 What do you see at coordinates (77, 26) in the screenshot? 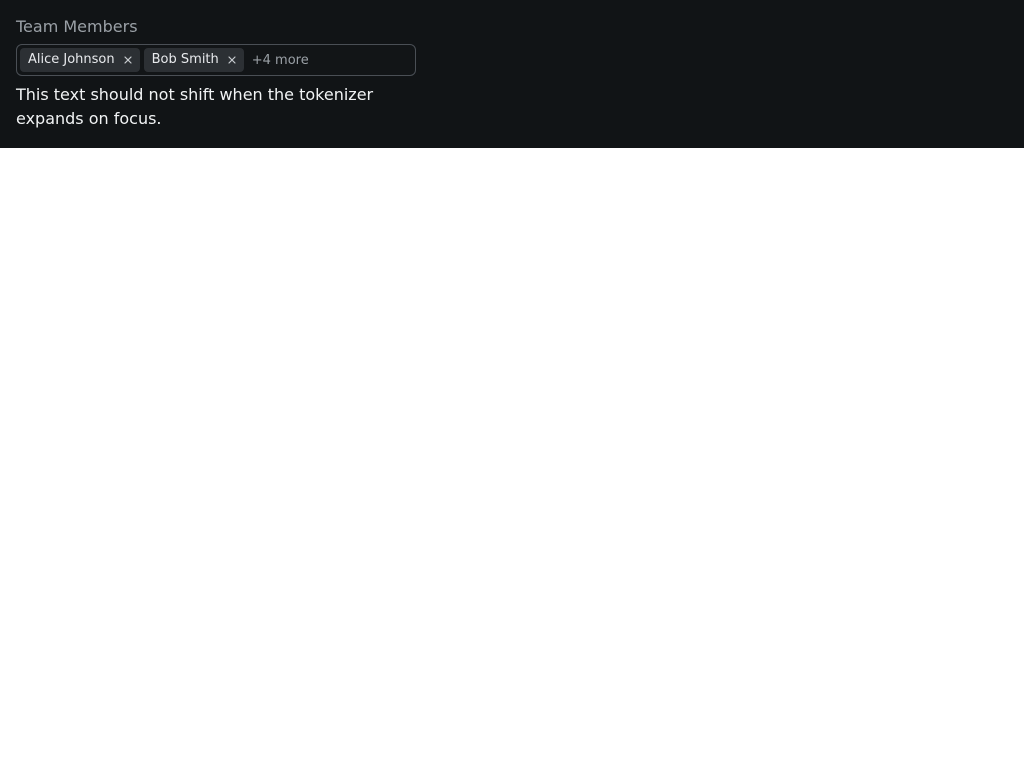
I see `team-members-label: Team Members` at bounding box center [77, 26].